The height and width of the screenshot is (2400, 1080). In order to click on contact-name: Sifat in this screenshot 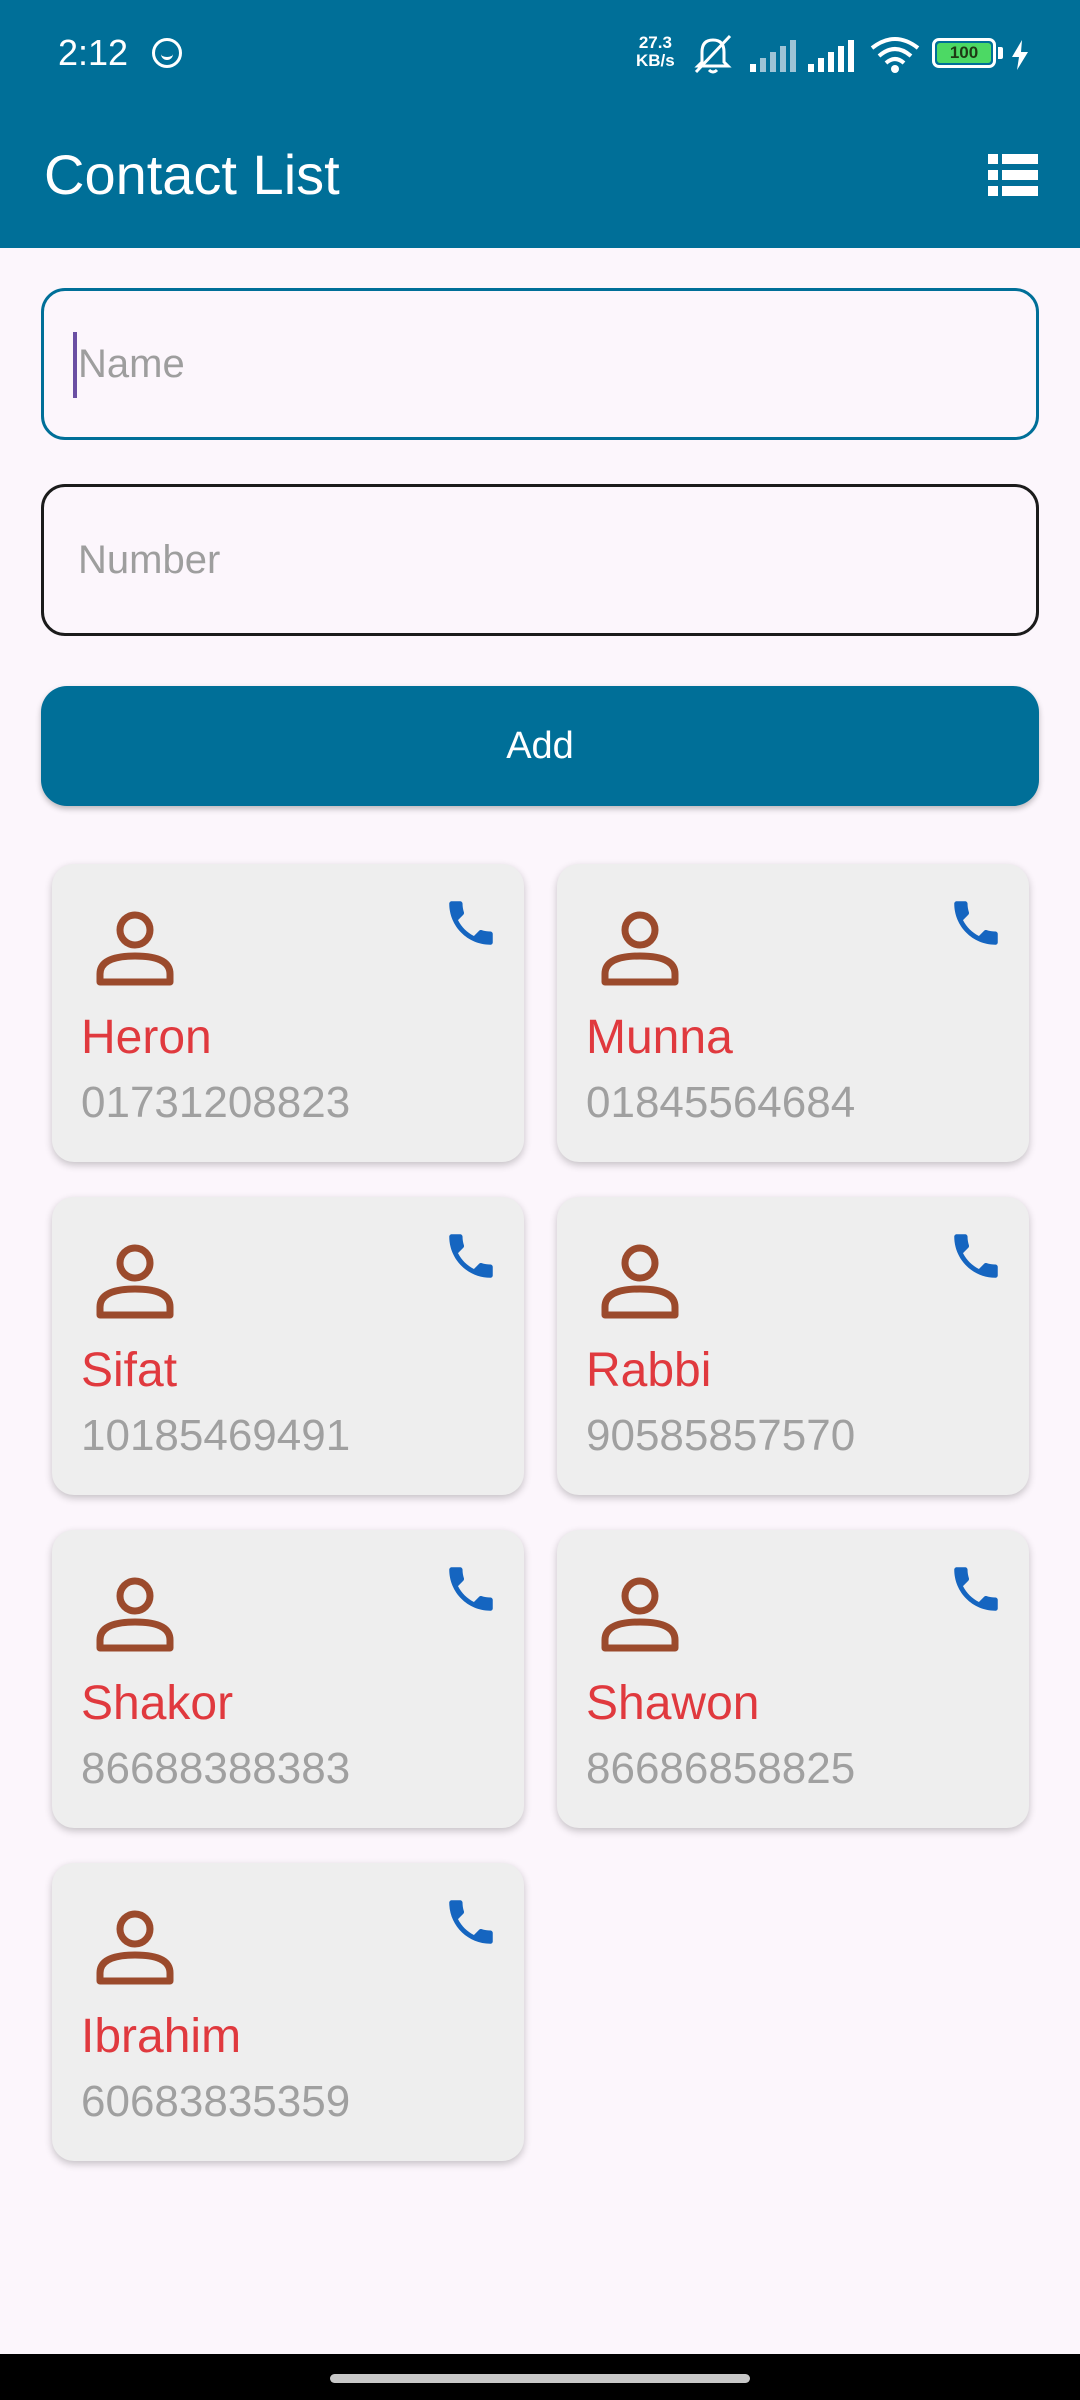, I will do `click(129, 1370)`.